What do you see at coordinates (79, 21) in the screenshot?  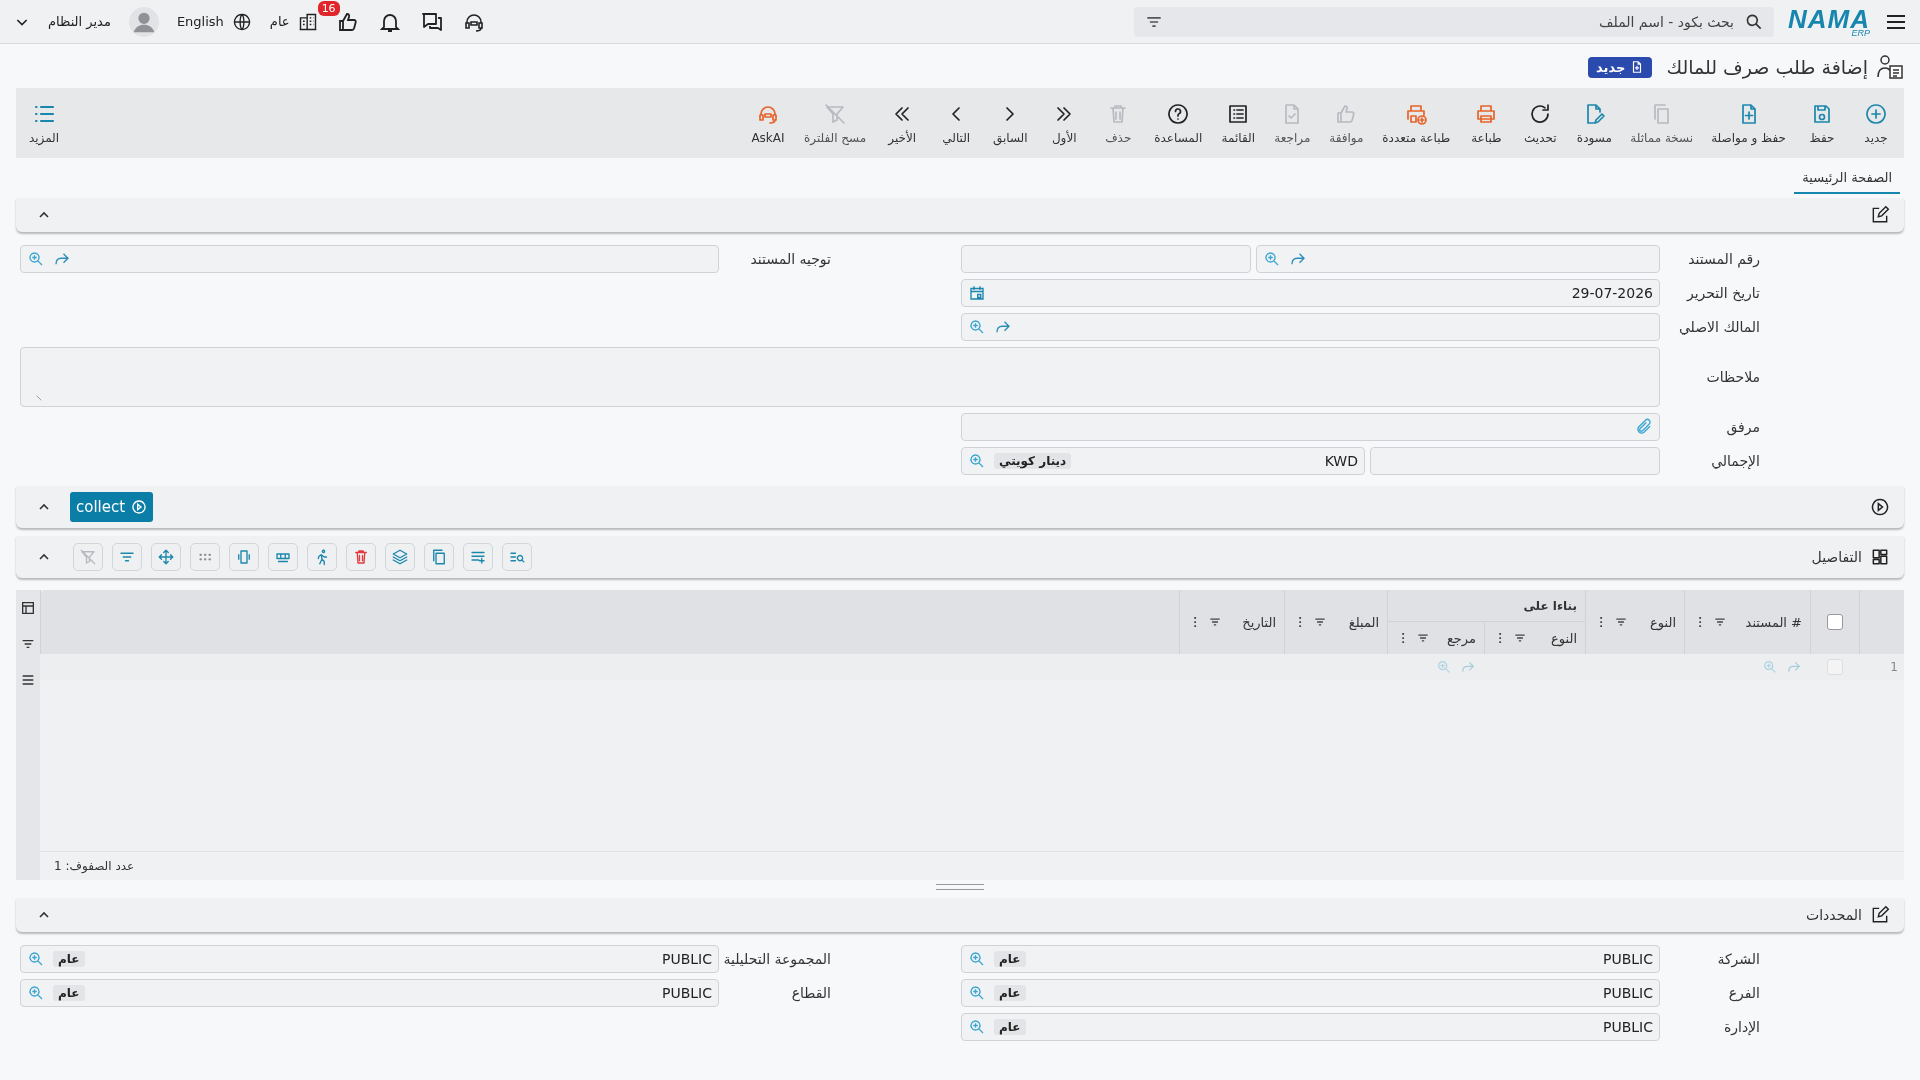 I see `user-name: مدير النظام` at bounding box center [79, 21].